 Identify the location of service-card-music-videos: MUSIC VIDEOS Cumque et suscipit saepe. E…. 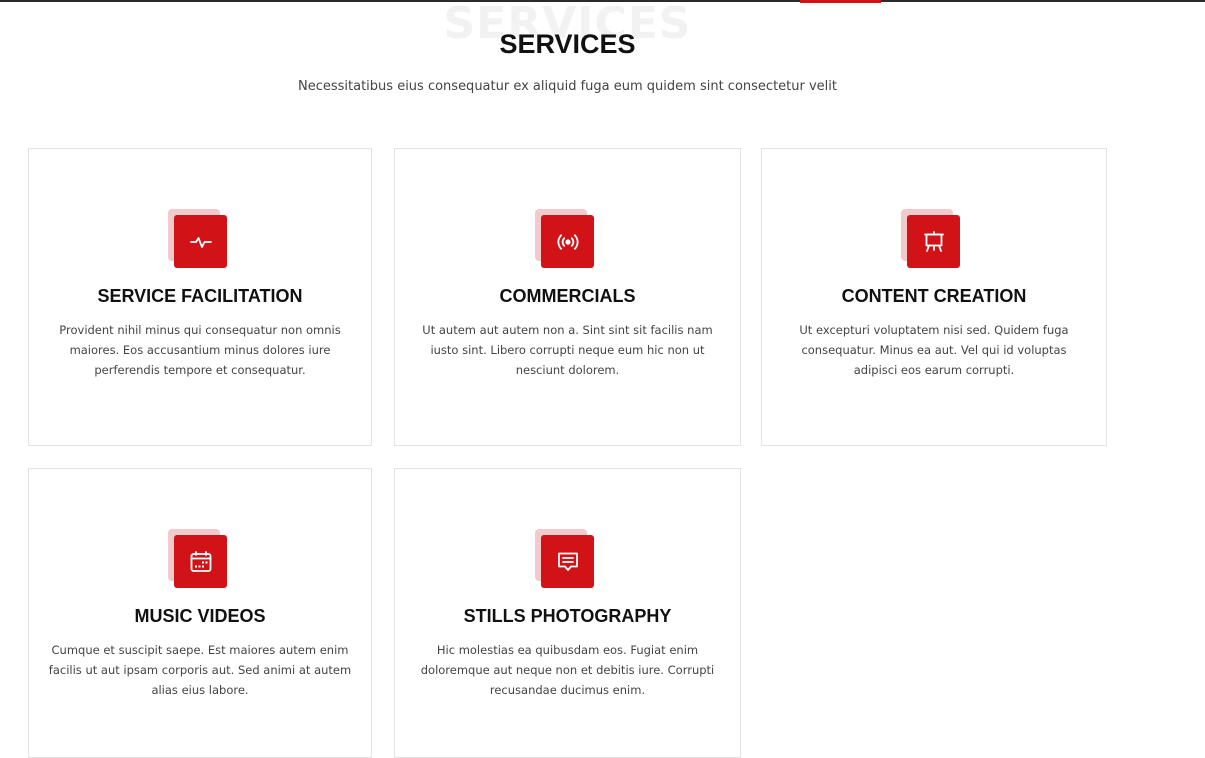
(200, 613).